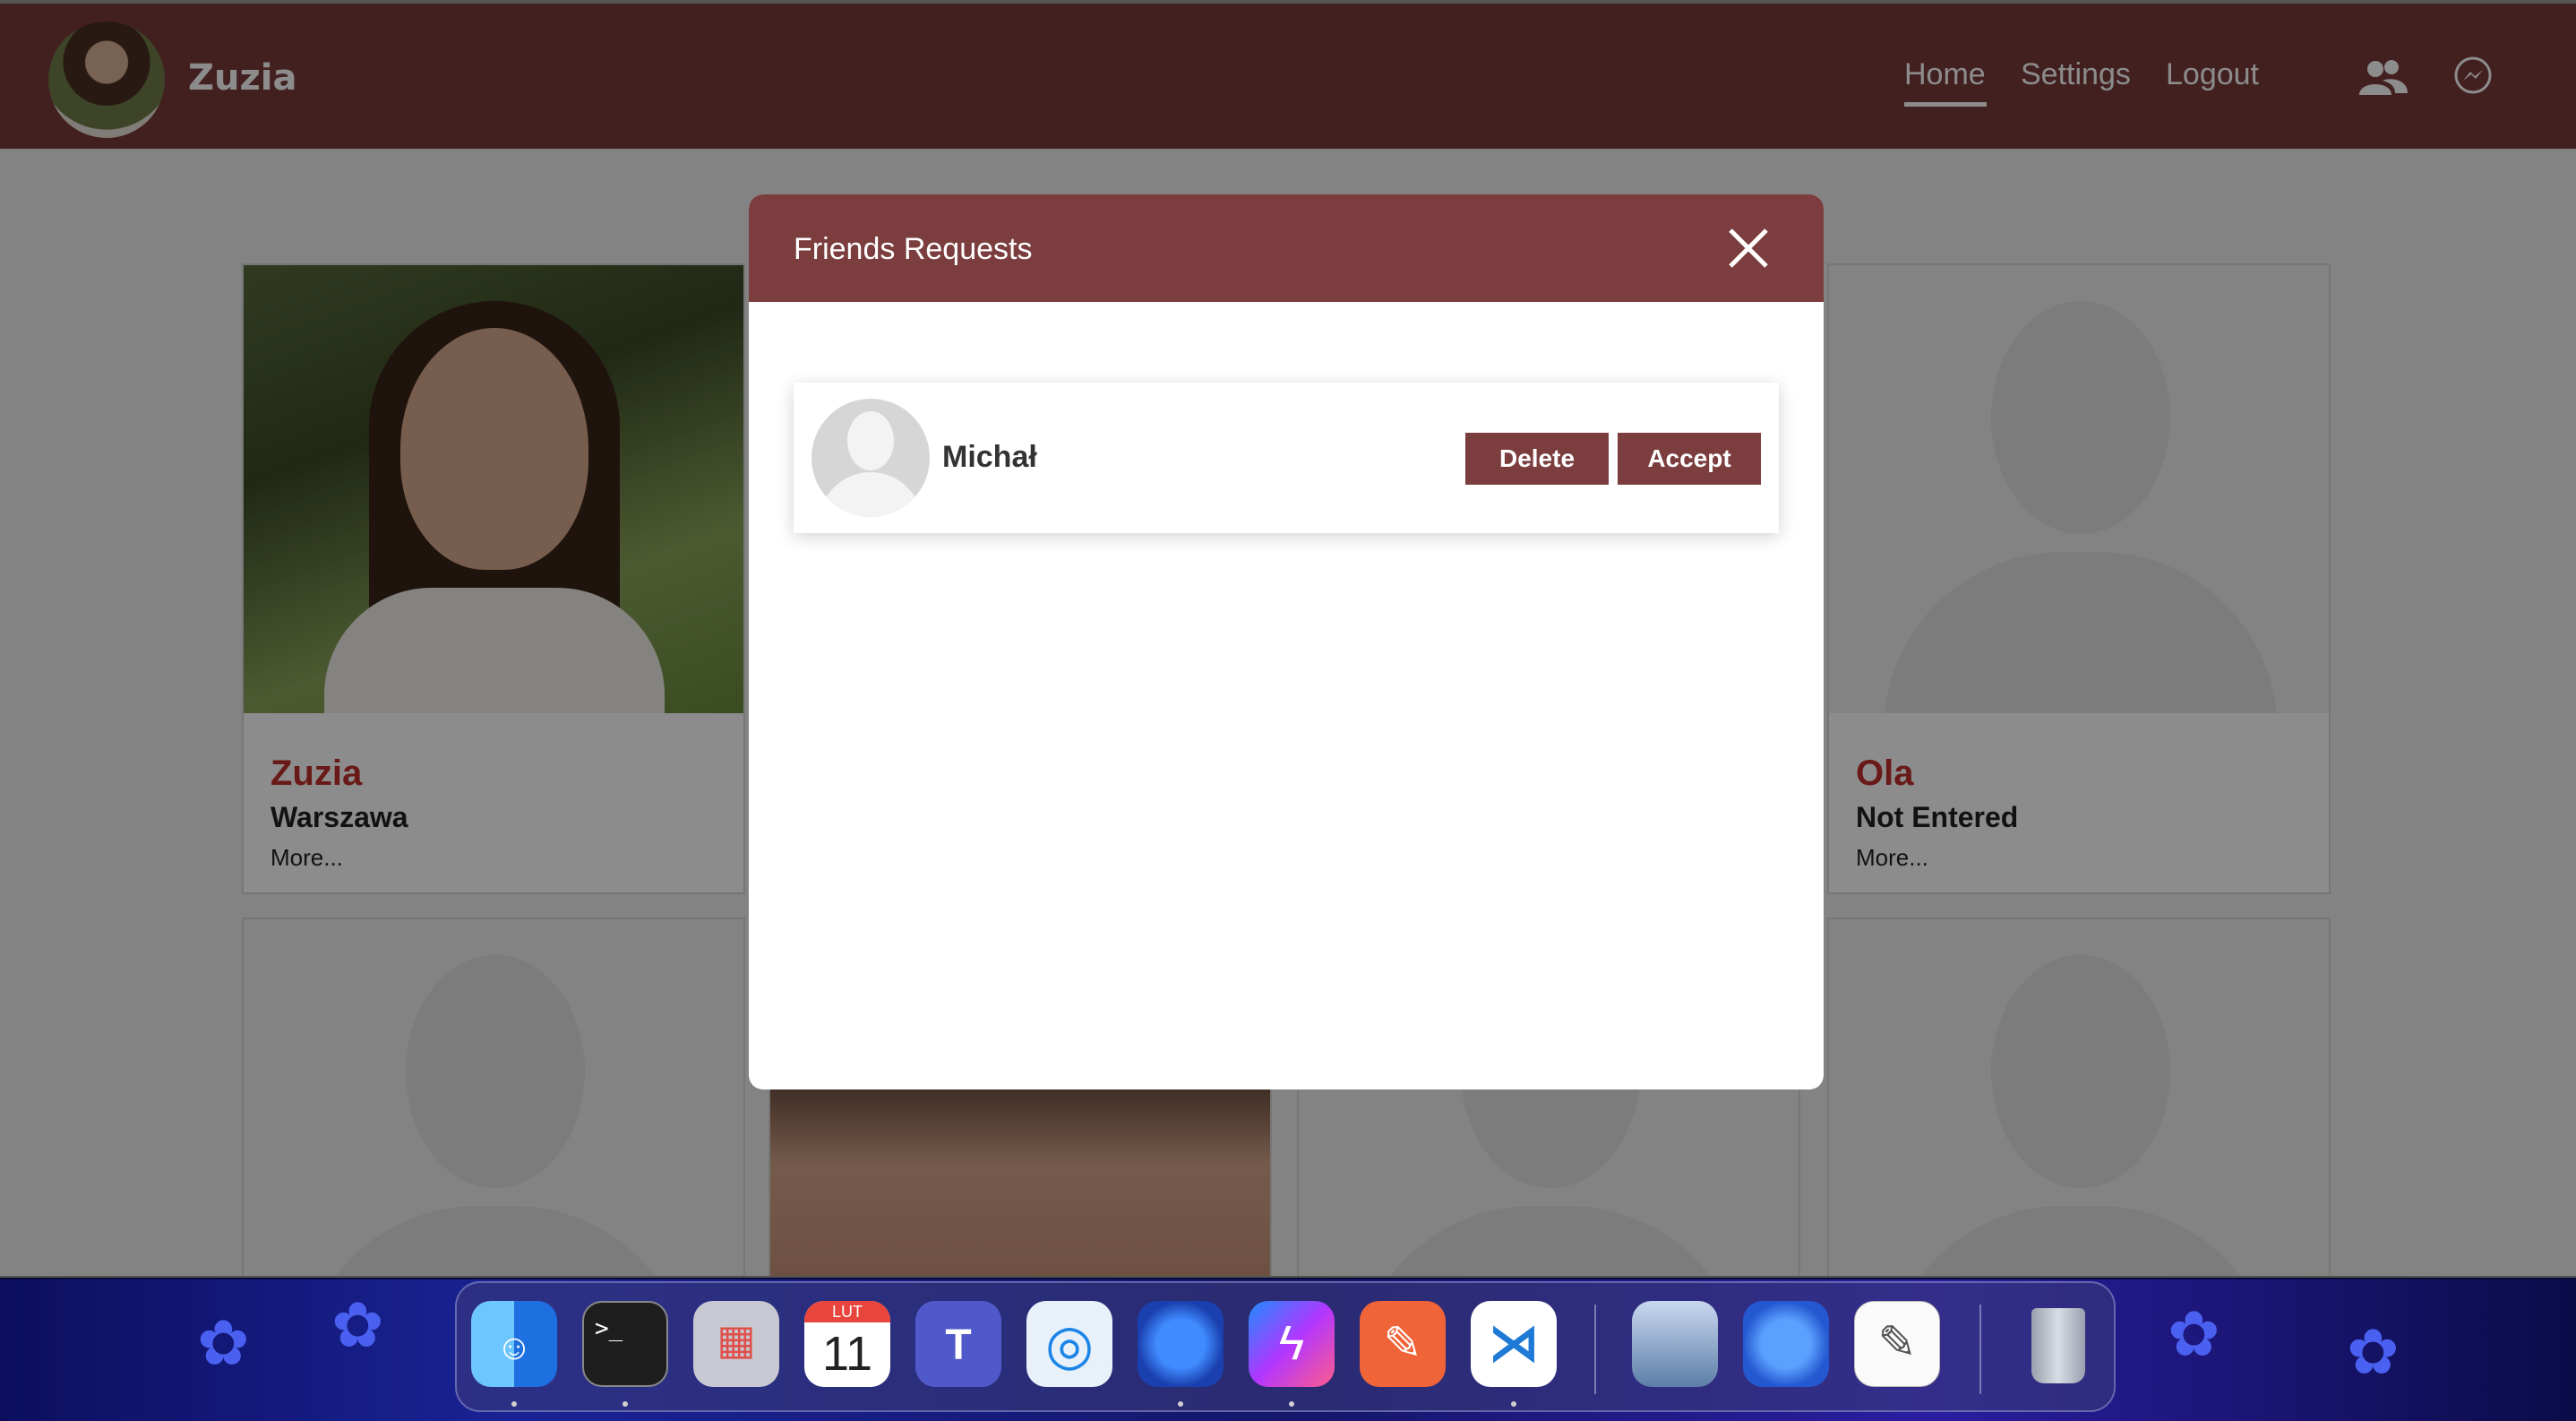 Image resolution: width=2576 pixels, height=1421 pixels. Describe the element at coordinates (958, 1344) in the screenshot. I see `teams-icon: T` at that location.